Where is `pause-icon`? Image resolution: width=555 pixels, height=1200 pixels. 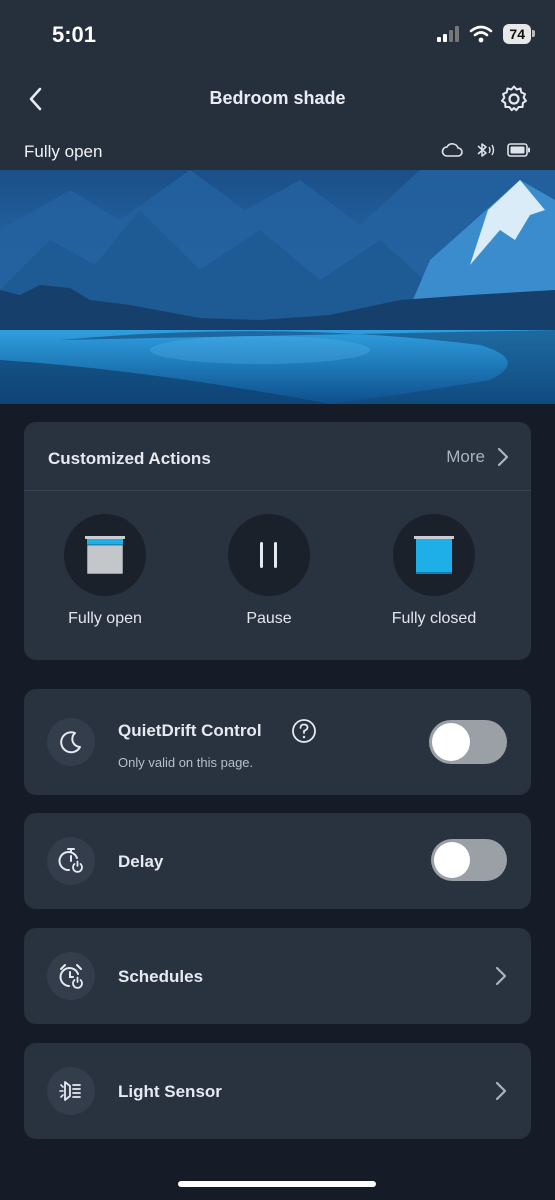 pause-icon is located at coordinates (268, 555).